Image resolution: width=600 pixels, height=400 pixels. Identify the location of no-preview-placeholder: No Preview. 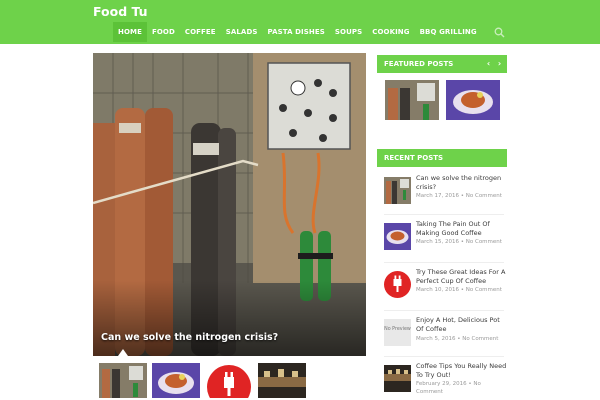
(397, 332).